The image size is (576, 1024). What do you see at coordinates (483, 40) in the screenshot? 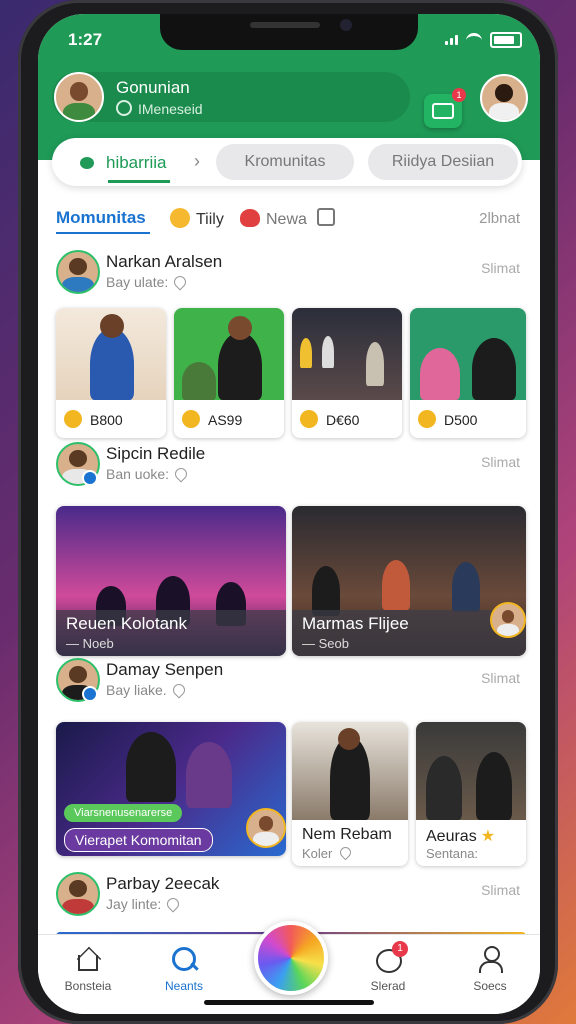
I see `status-icons` at bounding box center [483, 40].